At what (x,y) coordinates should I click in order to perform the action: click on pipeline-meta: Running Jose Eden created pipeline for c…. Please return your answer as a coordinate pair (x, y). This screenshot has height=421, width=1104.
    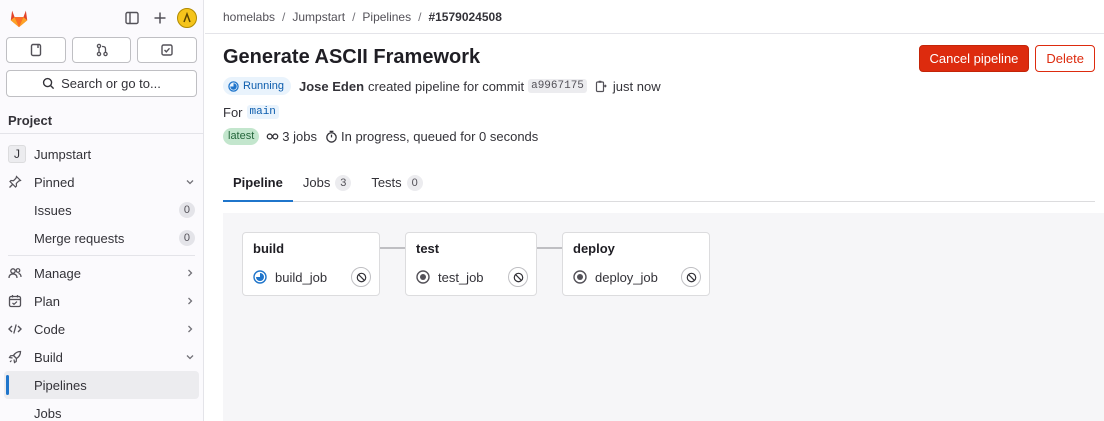
    Looking at the image, I should click on (663, 86).